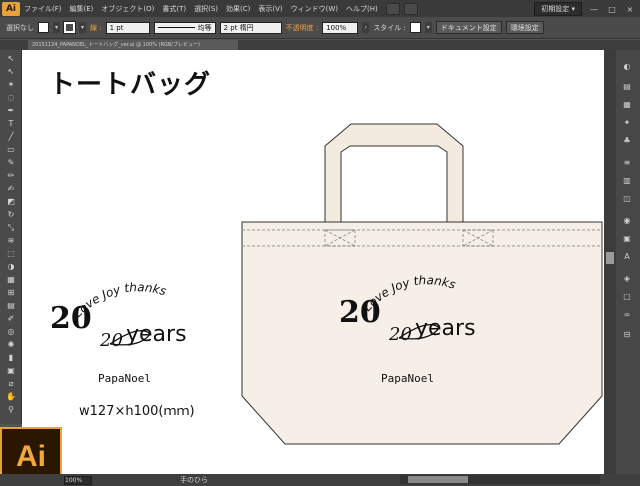 The width and height of the screenshot is (640, 486). What do you see at coordinates (415, 27) in the screenshot?
I see `graphic-style-swatch` at bounding box center [415, 27].